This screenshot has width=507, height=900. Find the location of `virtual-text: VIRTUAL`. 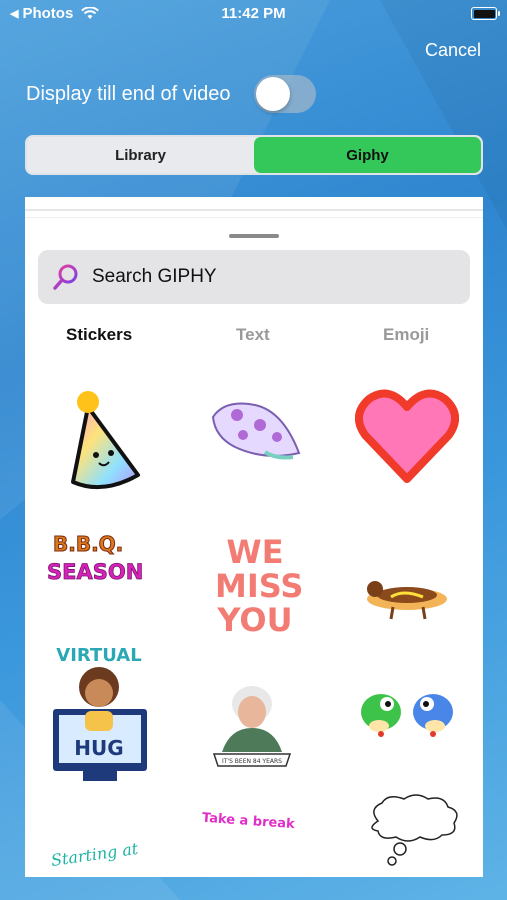

virtual-text: VIRTUAL is located at coordinates (98, 655).